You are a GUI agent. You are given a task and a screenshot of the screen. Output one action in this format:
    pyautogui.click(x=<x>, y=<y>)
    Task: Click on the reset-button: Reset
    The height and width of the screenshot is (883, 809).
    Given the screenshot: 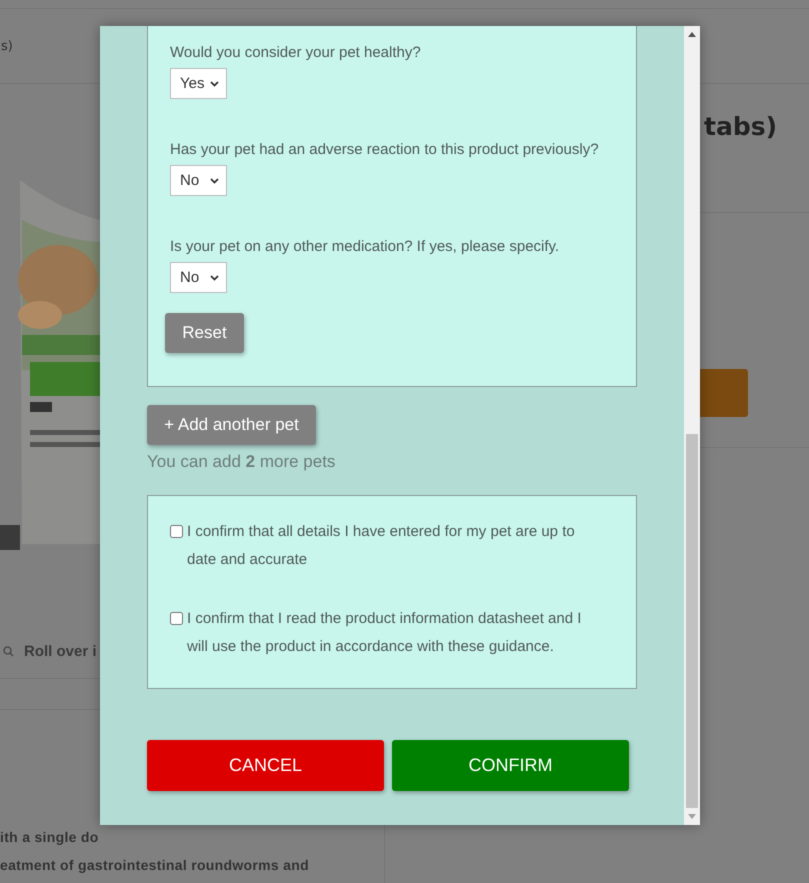 What is the action you would take?
    pyautogui.click(x=204, y=333)
    